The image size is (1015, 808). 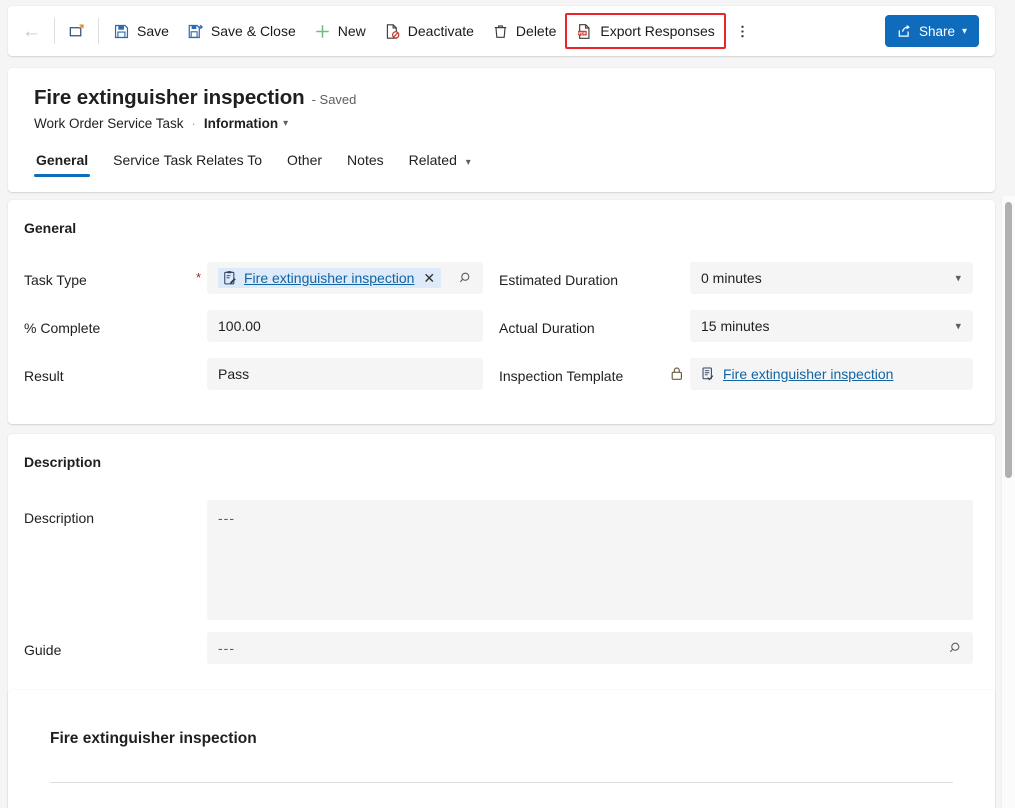 What do you see at coordinates (1008, 502) in the screenshot?
I see `vertical-scrollbar-track` at bounding box center [1008, 502].